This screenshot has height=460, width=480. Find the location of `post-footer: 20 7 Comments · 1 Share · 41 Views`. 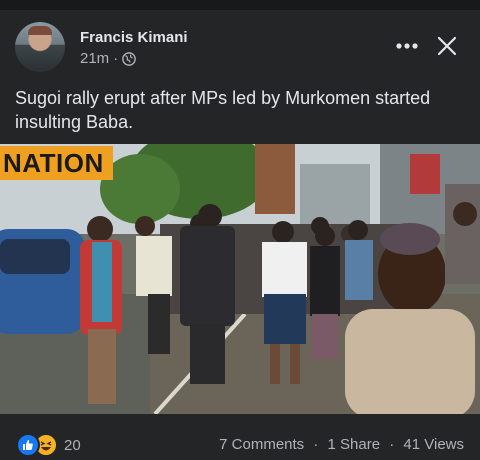

post-footer: 20 7 Comments · 1 Share · 41 Views is located at coordinates (240, 442).